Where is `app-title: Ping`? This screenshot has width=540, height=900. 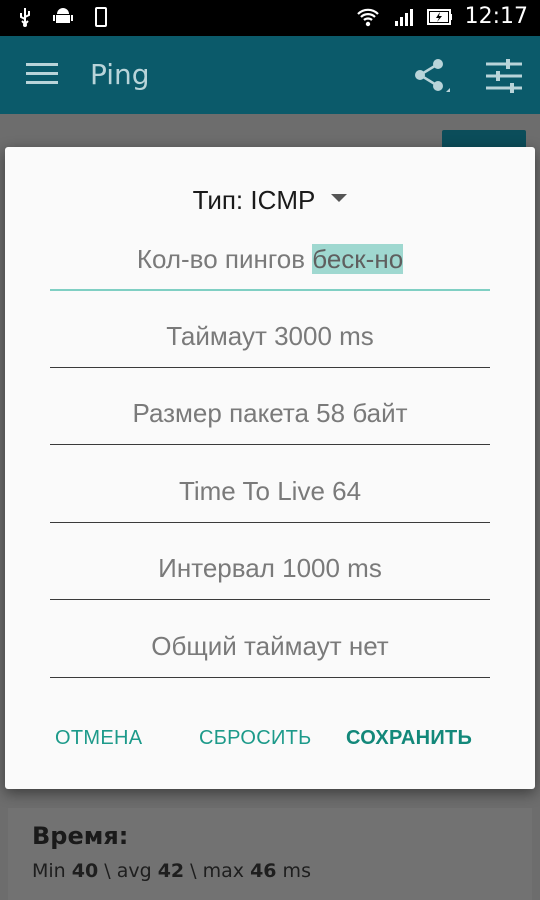 app-title: Ping is located at coordinates (120, 74).